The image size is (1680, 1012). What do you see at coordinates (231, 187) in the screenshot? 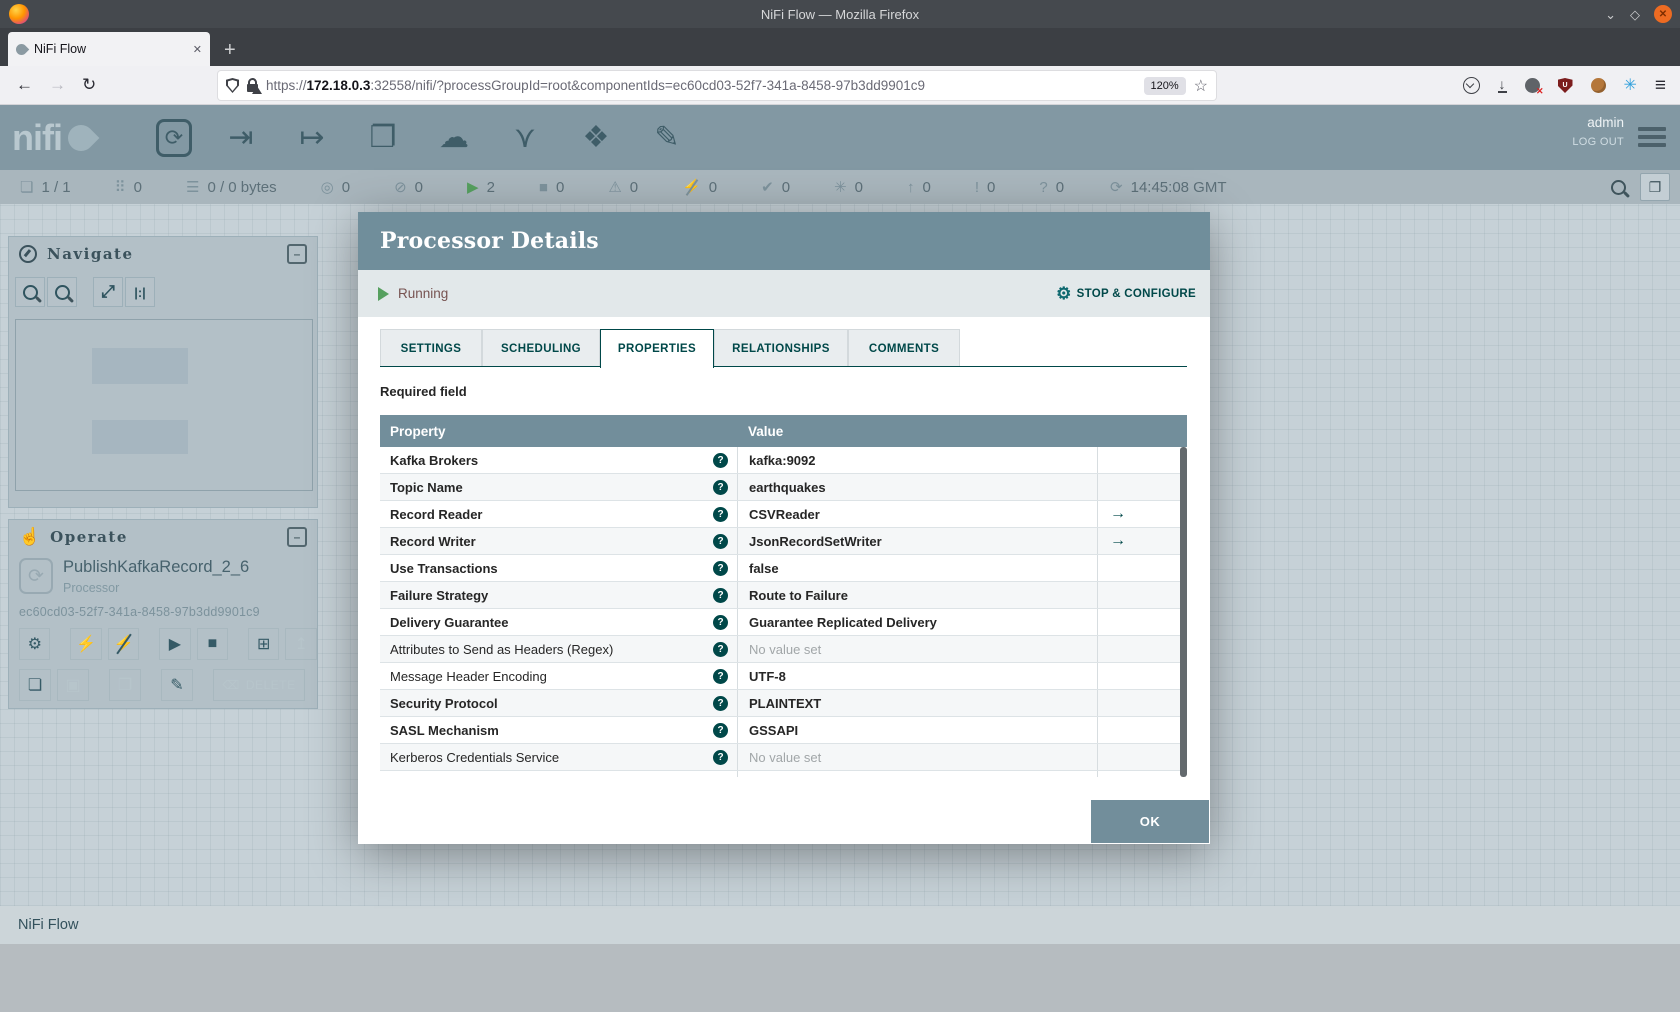
I see `status-item: ☰ 0 / 0 bytes` at bounding box center [231, 187].